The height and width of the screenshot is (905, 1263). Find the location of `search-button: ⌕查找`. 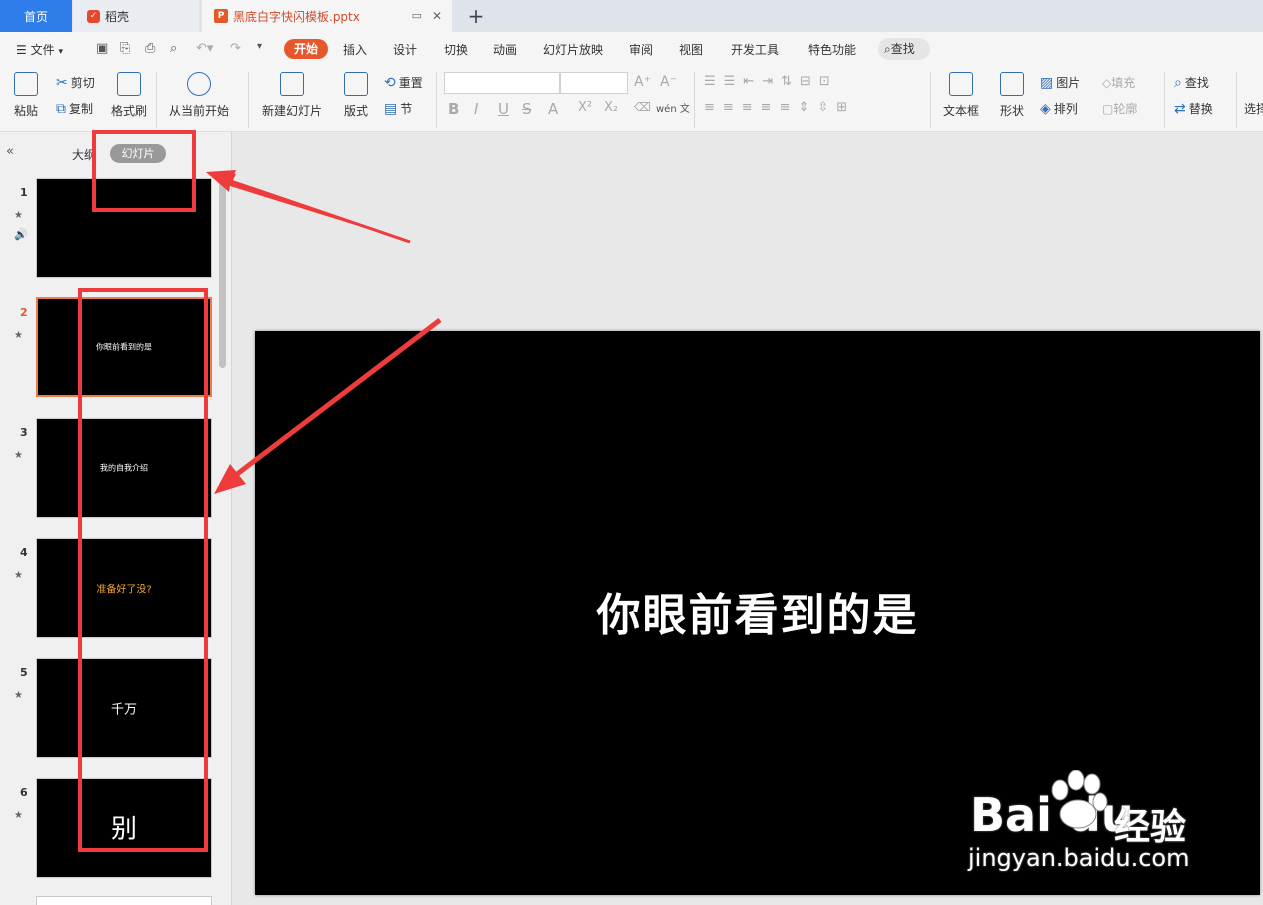

search-button: ⌕查找 is located at coordinates (904, 49).